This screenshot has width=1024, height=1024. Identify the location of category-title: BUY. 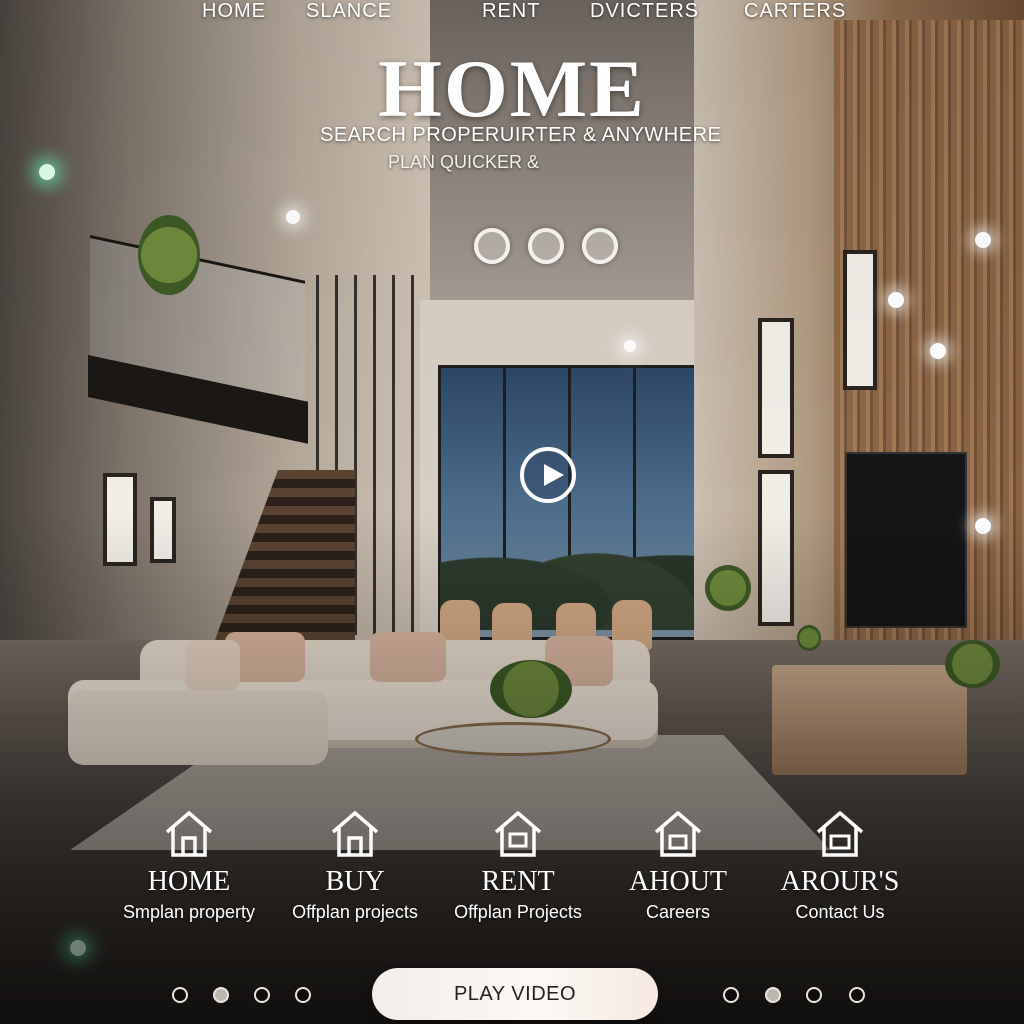
(355, 881).